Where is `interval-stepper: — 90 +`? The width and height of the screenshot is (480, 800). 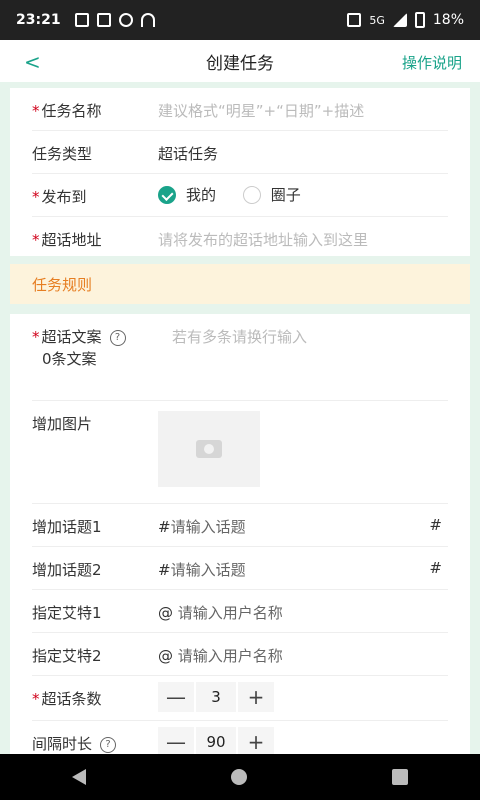
interval-stepper: — 90 + is located at coordinates (216, 740).